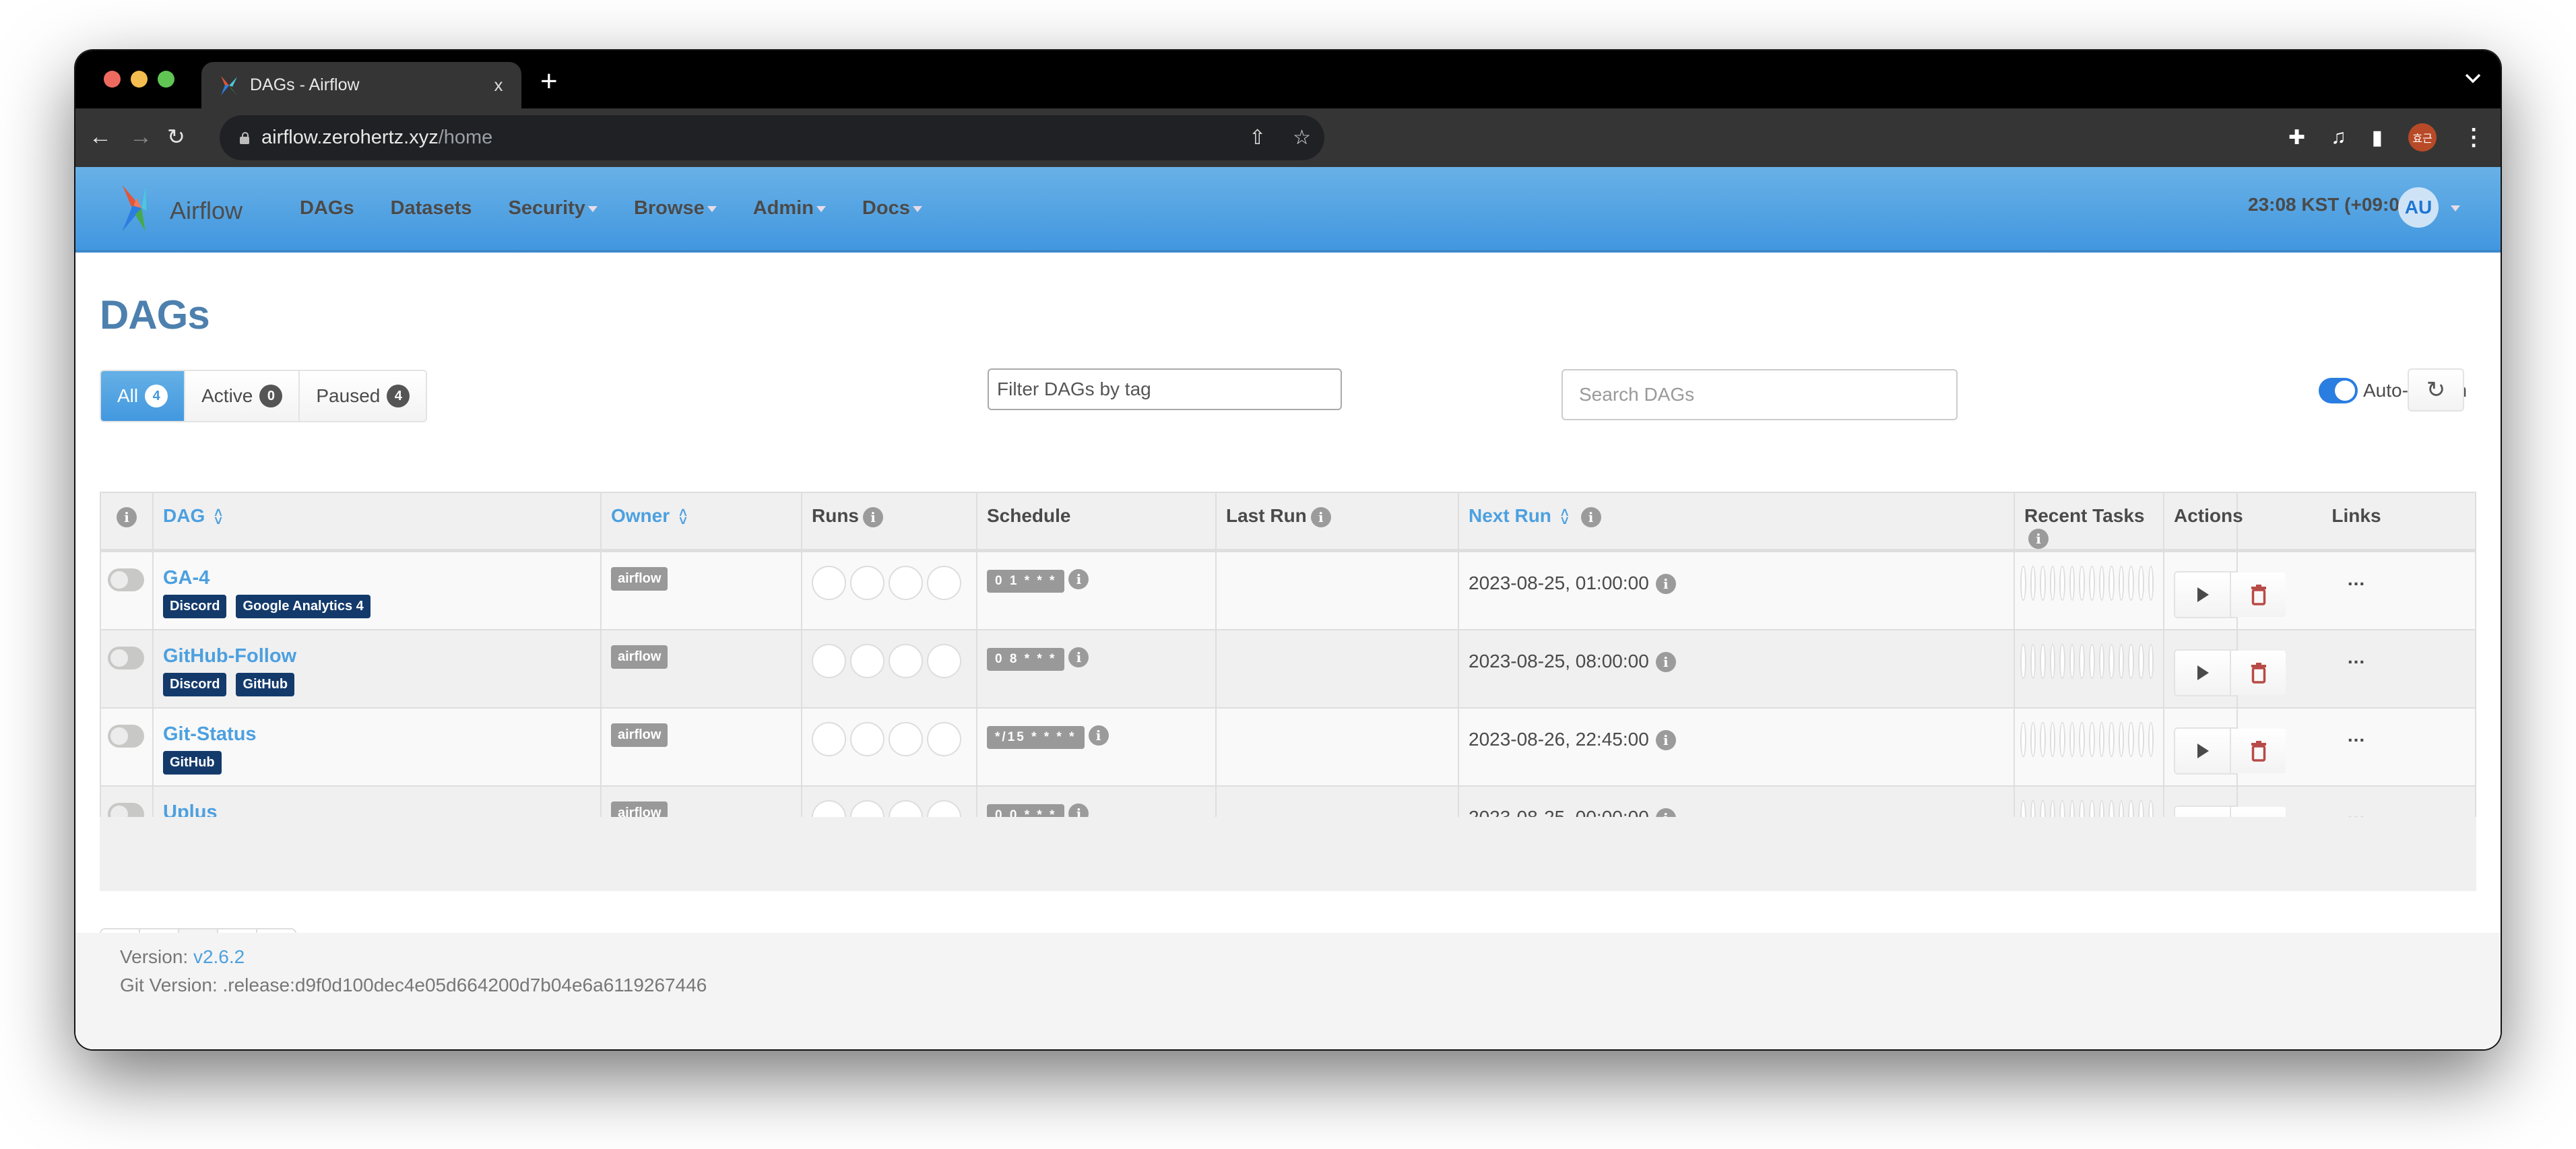 This screenshot has height=1149, width=2576. Describe the element at coordinates (219, 956) in the screenshot. I see `version-link: v2.6.2` at that location.